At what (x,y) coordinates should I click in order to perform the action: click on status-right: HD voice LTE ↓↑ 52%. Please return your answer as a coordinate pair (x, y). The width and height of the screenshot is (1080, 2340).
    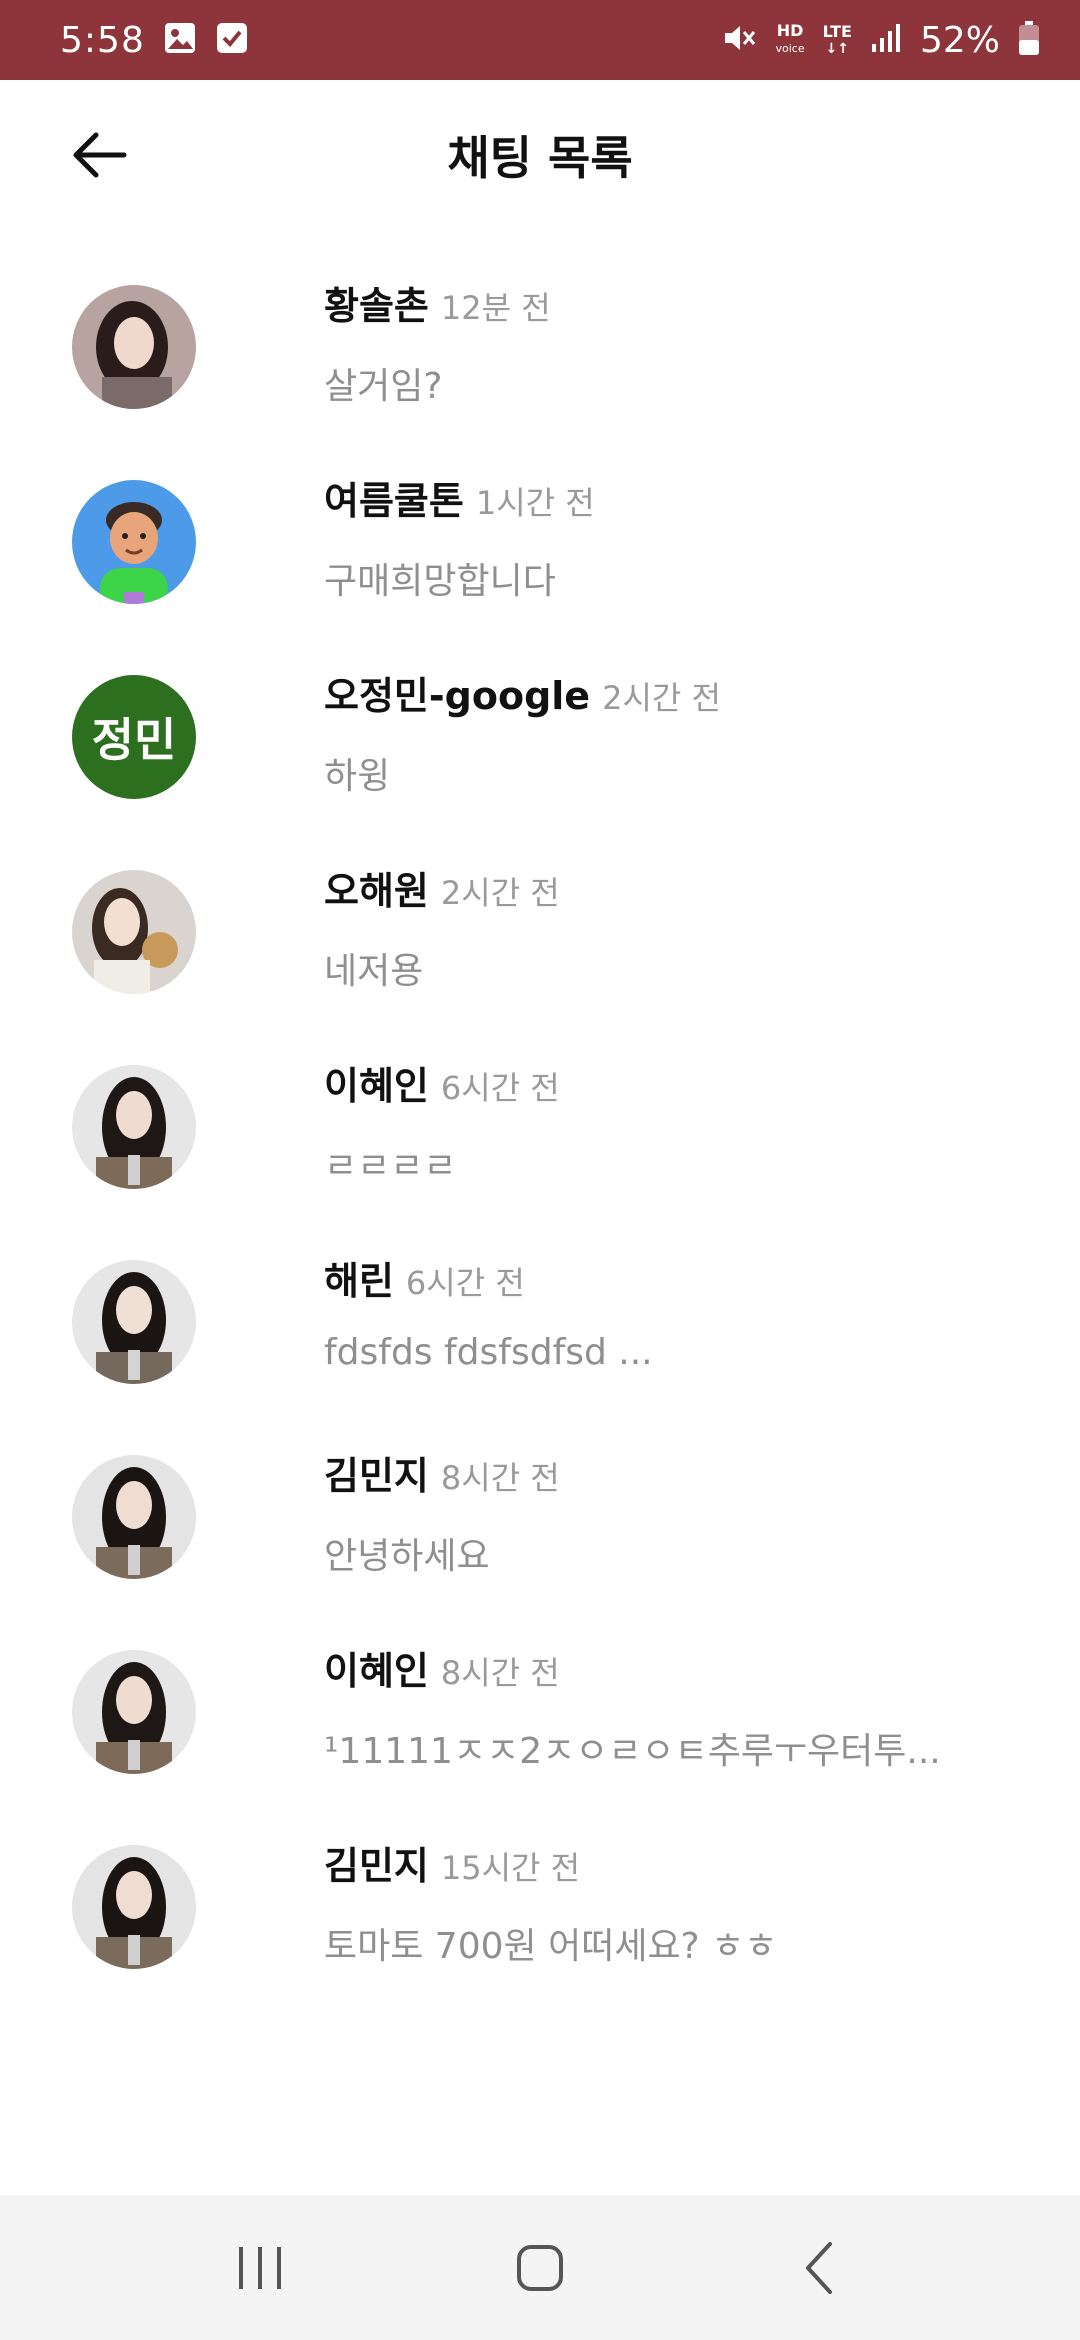
    Looking at the image, I should click on (880, 40).